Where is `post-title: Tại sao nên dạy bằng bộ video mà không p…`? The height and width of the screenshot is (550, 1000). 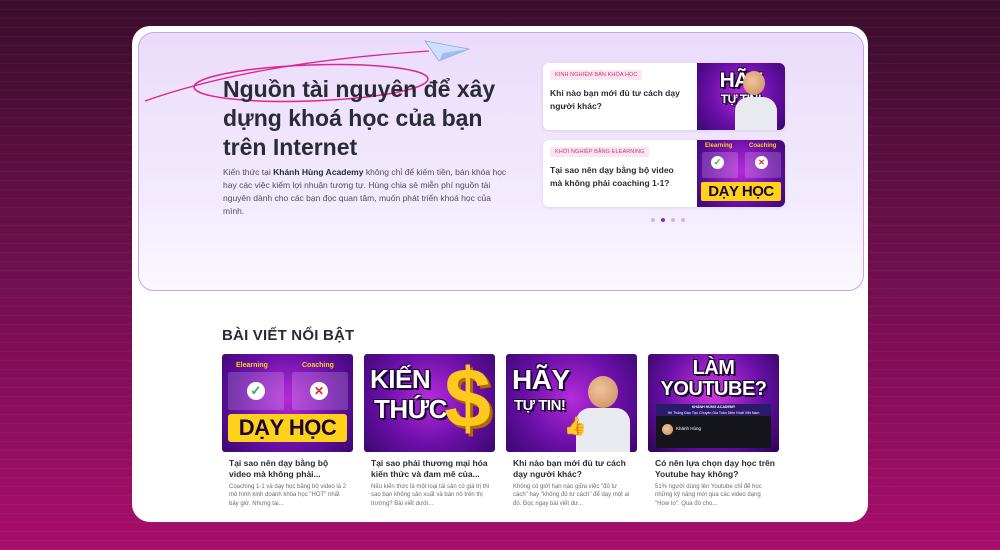
post-title: Tại sao nên dạy bằng bộ video mà không p… is located at coordinates (289, 469).